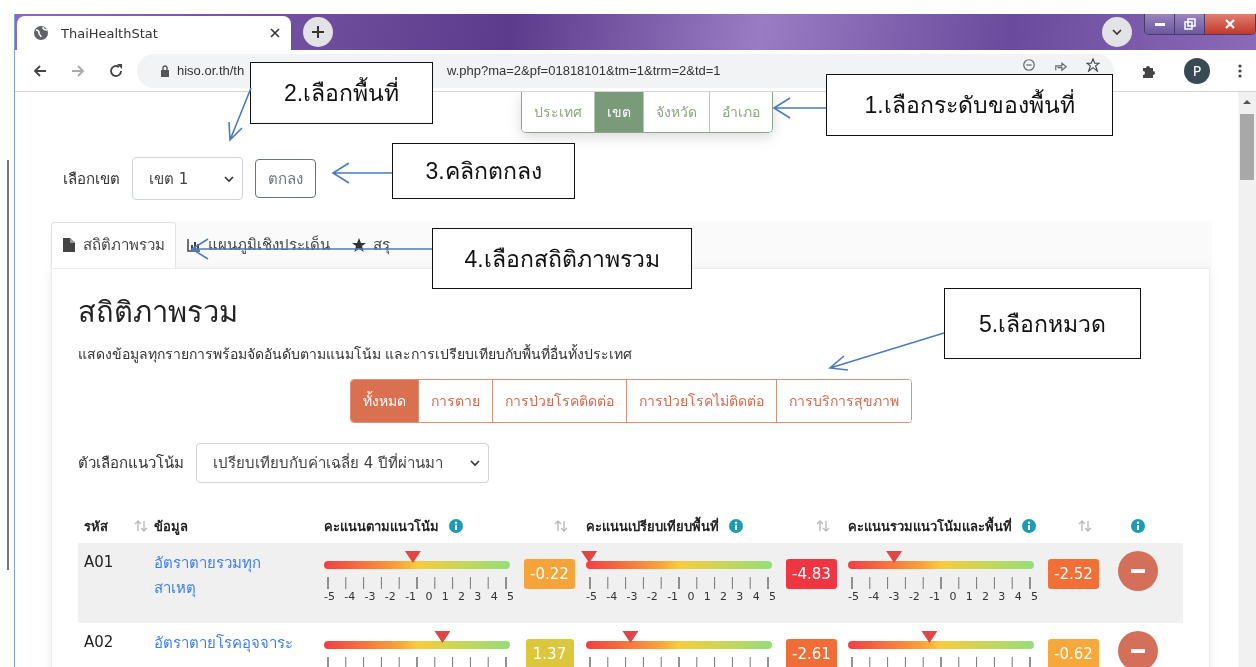  What do you see at coordinates (740, 112) in the screenshot?
I see `level-tab: อำเภอ` at bounding box center [740, 112].